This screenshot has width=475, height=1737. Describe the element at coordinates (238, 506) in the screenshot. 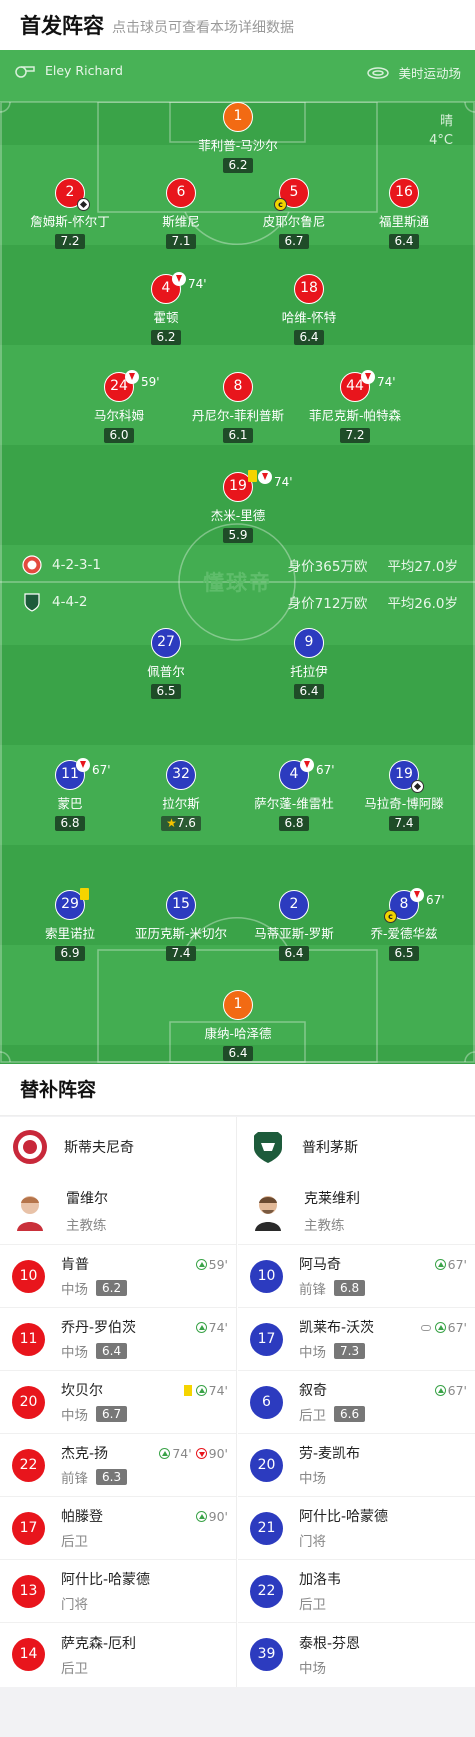

I see `home-player-st: 19 74' 杰米-里德 5.9` at that location.